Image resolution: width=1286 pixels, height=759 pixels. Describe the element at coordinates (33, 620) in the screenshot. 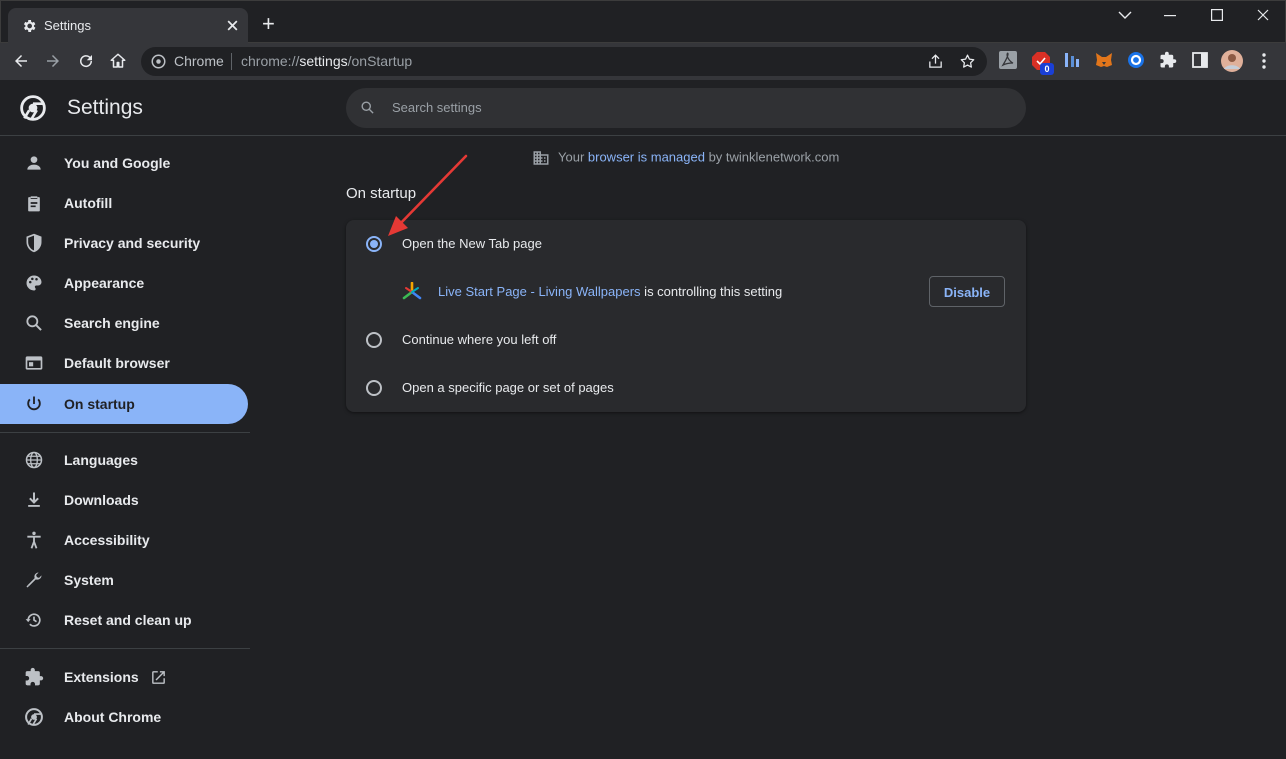

I see `history-icon` at that location.